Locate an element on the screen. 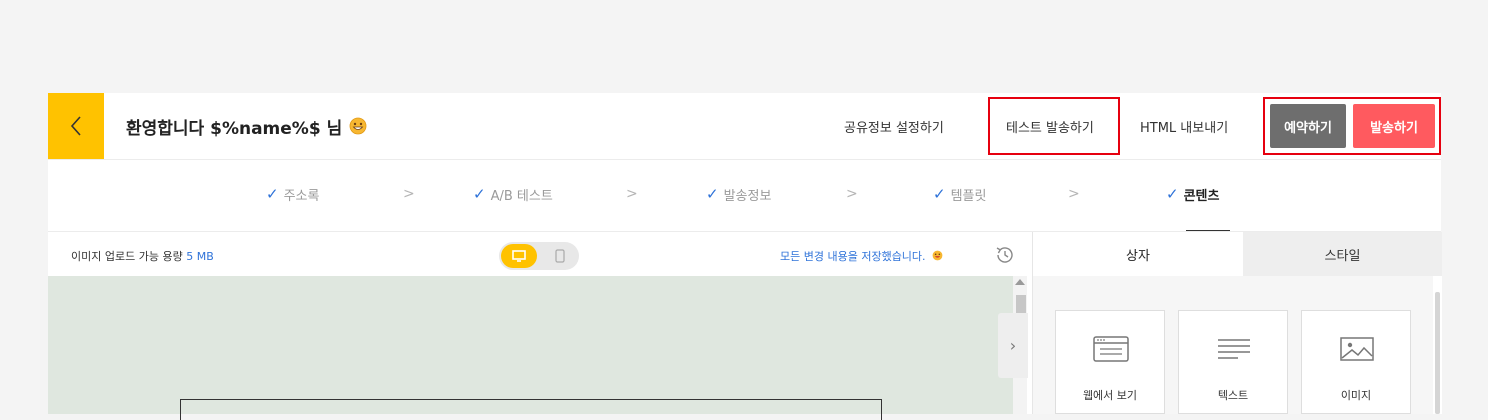 The width and height of the screenshot is (1488, 420). panel-scrollbar is located at coordinates (1437, 353).